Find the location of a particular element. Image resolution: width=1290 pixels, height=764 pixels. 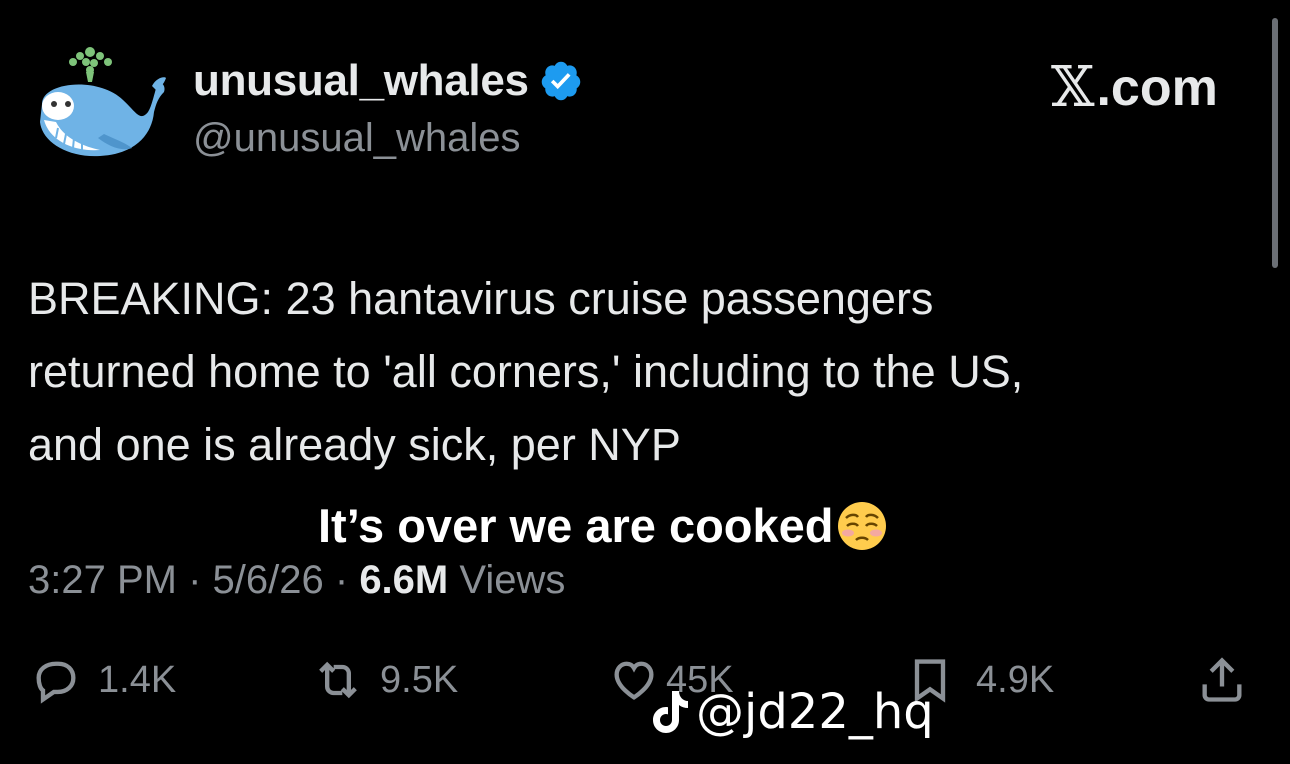

author-display-name: unusual_whales is located at coordinates (388, 81).